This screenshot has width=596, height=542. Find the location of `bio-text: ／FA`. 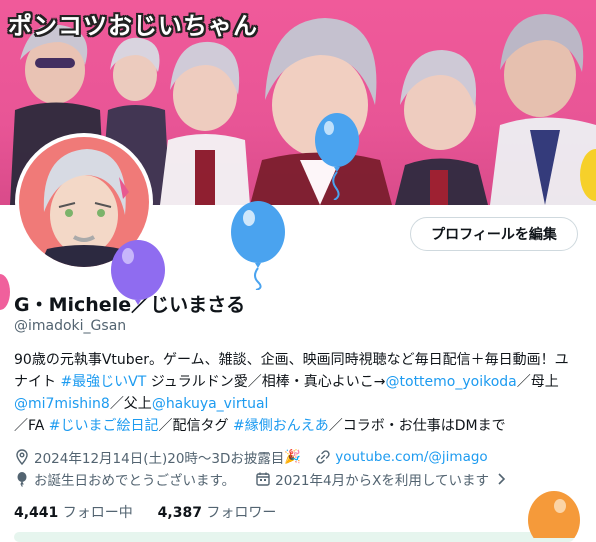

bio-text: ／FA is located at coordinates (31, 426).